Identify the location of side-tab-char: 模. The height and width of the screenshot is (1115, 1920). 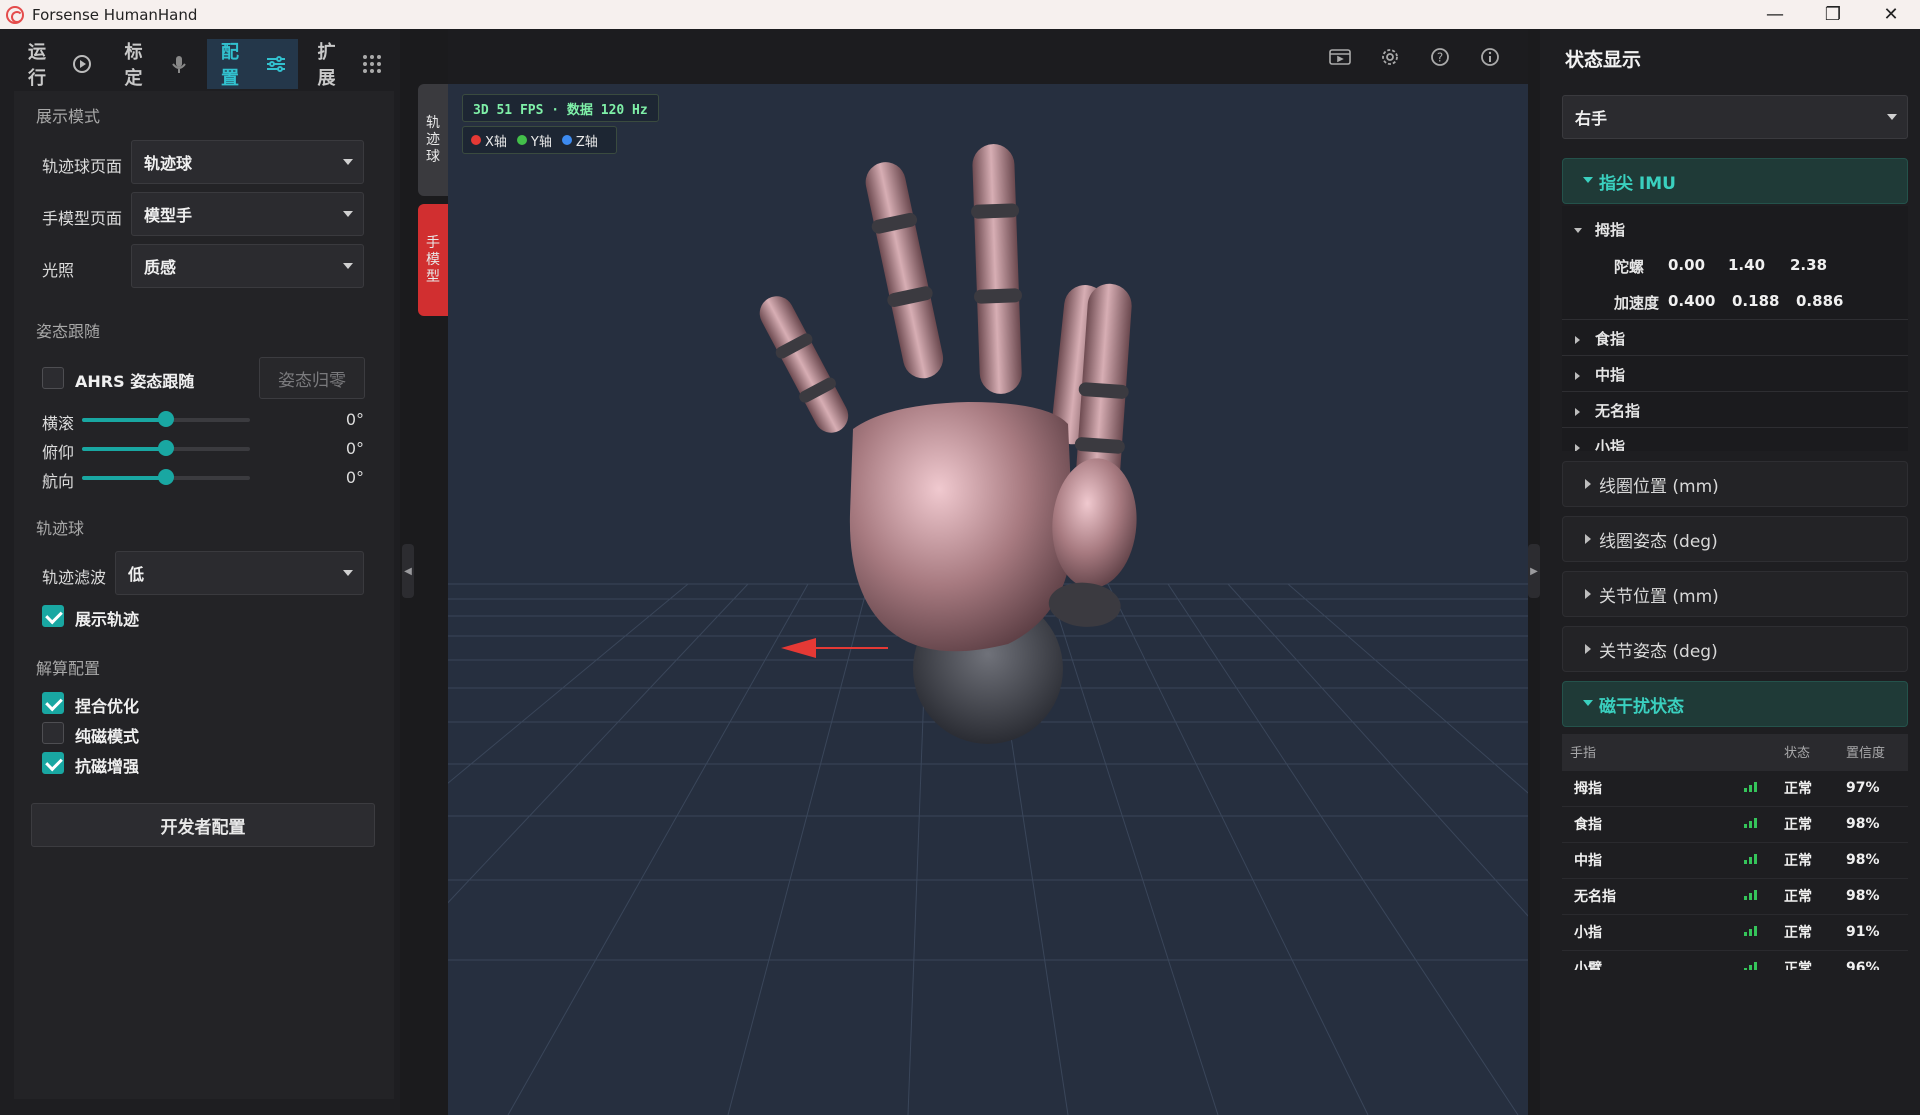
(433, 259).